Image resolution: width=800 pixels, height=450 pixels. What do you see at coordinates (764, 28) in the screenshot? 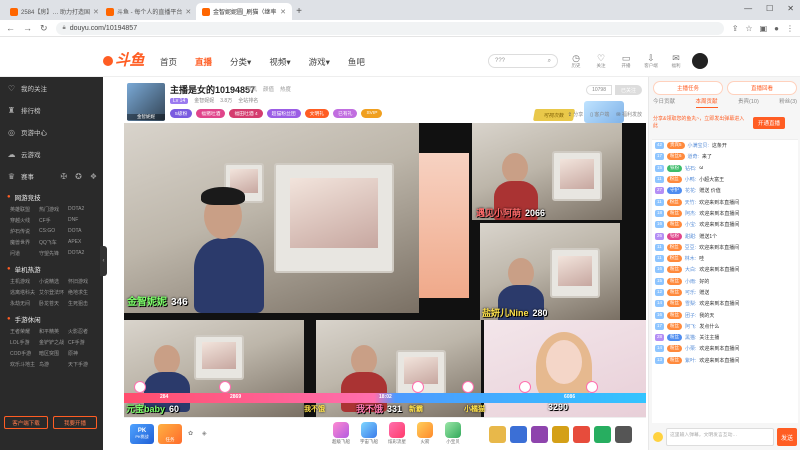
I see `extension-icon: ▣` at bounding box center [764, 28].